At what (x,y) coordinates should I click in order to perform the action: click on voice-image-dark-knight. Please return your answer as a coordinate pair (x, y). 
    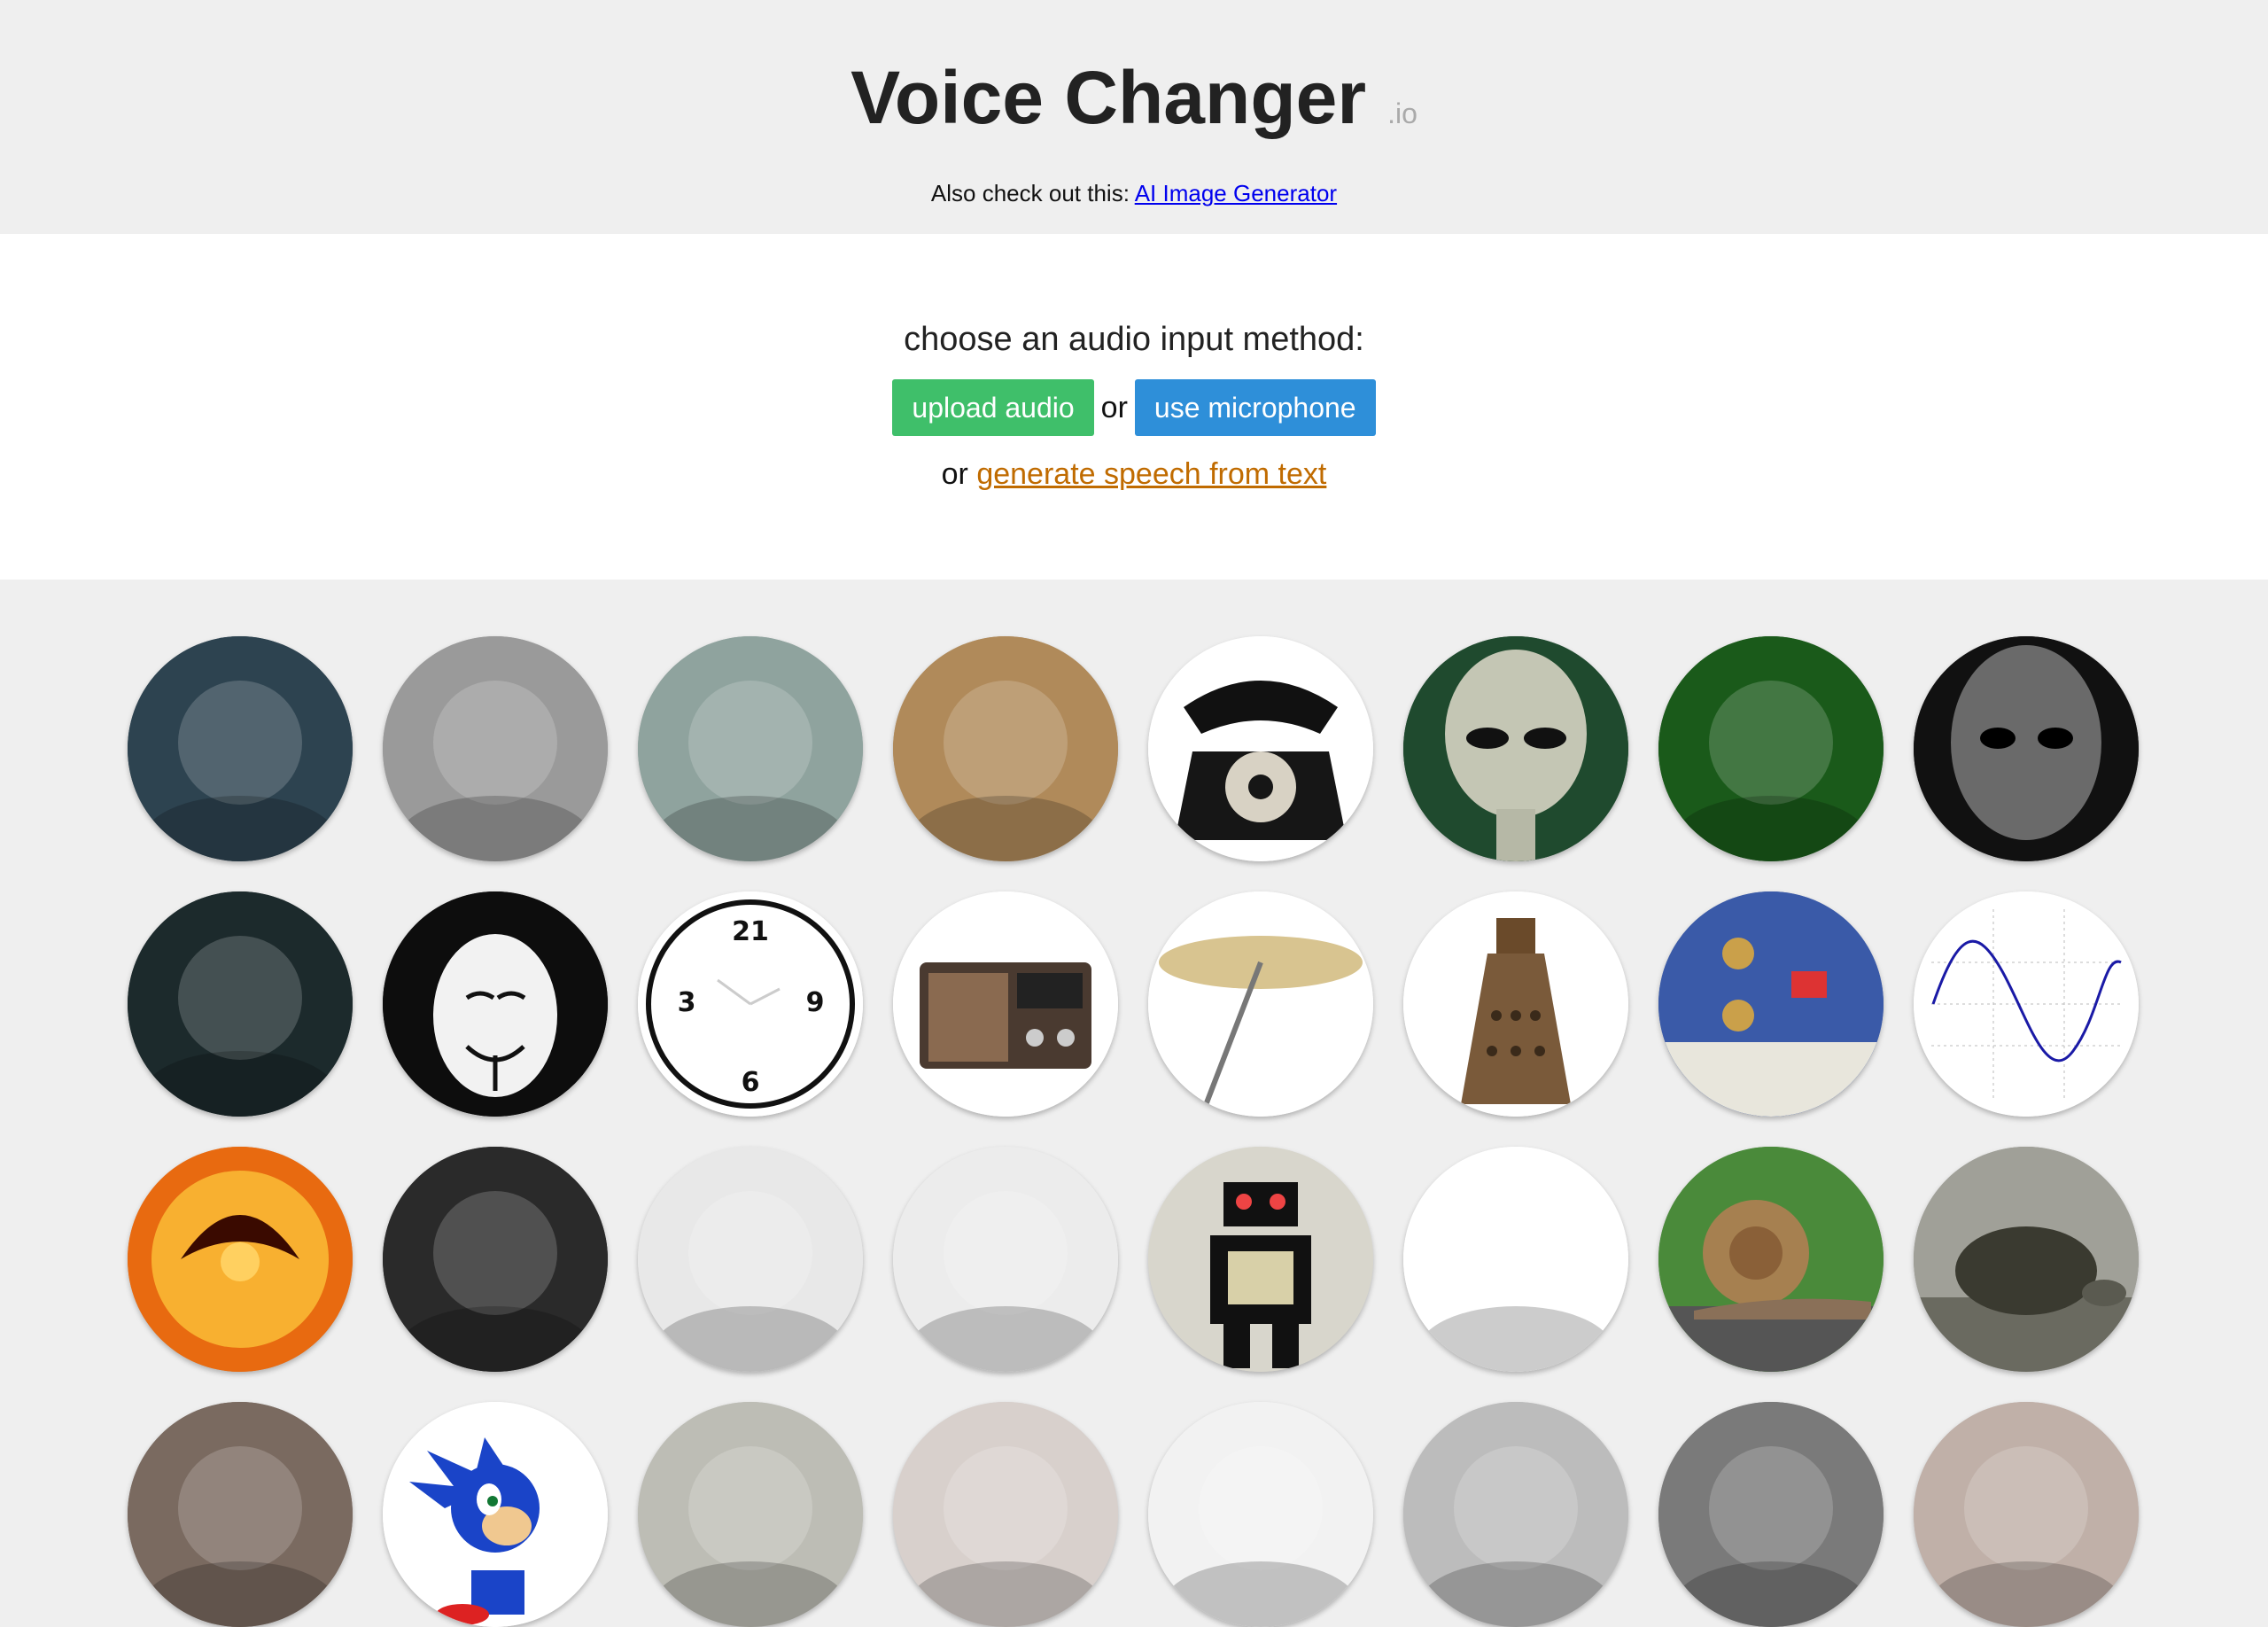
    Looking at the image, I should click on (1771, 1514).